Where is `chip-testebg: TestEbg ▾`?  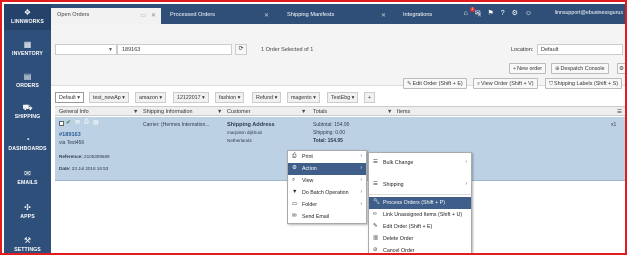
chip-testebg: TestEbg ▾ is located at coordinates (343, 97).